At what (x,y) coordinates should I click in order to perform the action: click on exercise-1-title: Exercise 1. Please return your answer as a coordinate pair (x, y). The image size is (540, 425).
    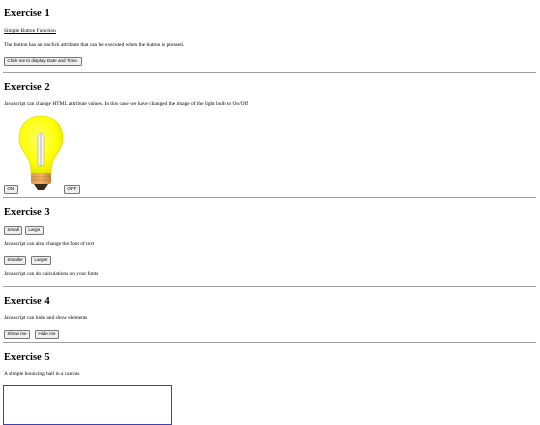
    Looking at the image, I should click on (27, 13).